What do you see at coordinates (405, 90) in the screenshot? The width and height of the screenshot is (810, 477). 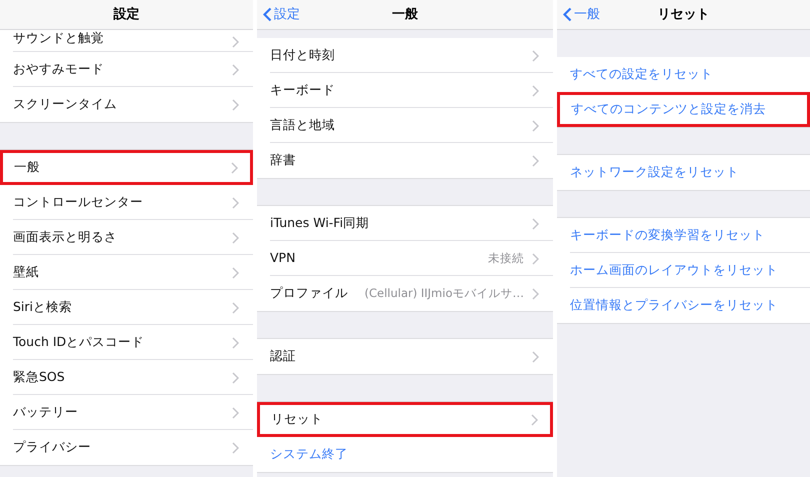 I see `settings-row: キーボード` at bounding box center [405, 90].